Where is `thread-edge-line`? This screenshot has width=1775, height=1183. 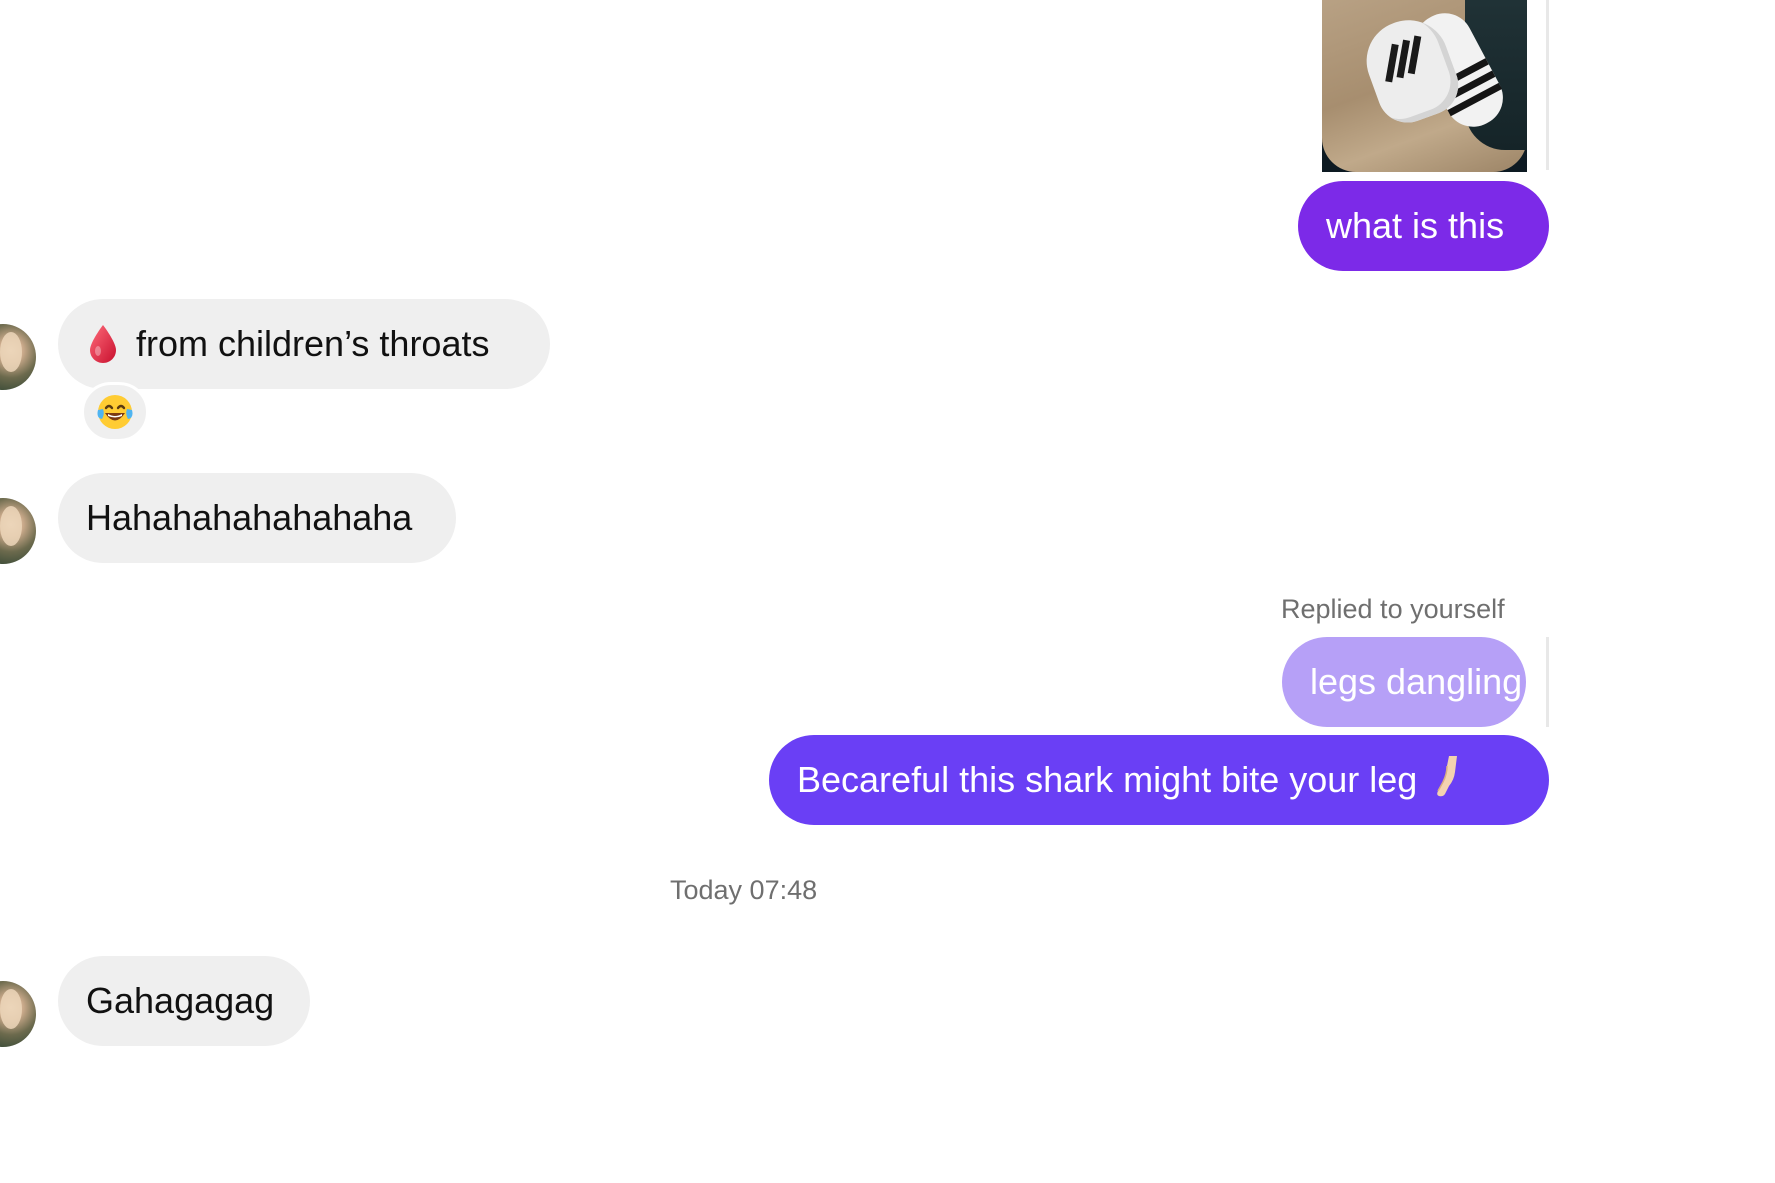
thread-edge-line is located at coordinates (1547, 85).